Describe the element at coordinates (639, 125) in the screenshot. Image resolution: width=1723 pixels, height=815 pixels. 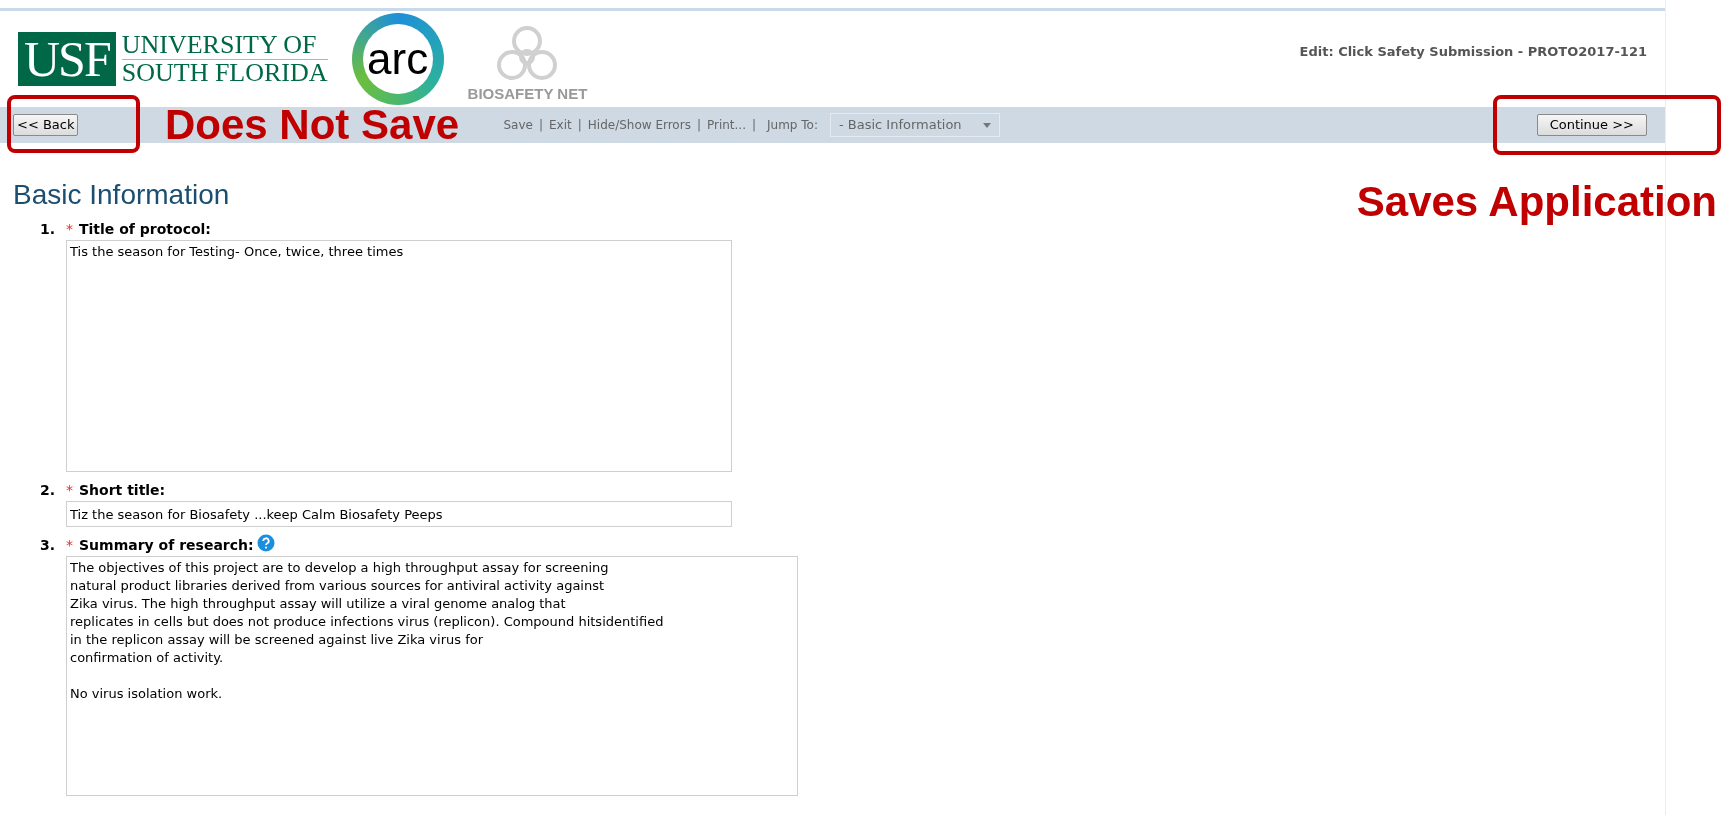
I see `toolbar-link: Hide/Show Errors` at that location.